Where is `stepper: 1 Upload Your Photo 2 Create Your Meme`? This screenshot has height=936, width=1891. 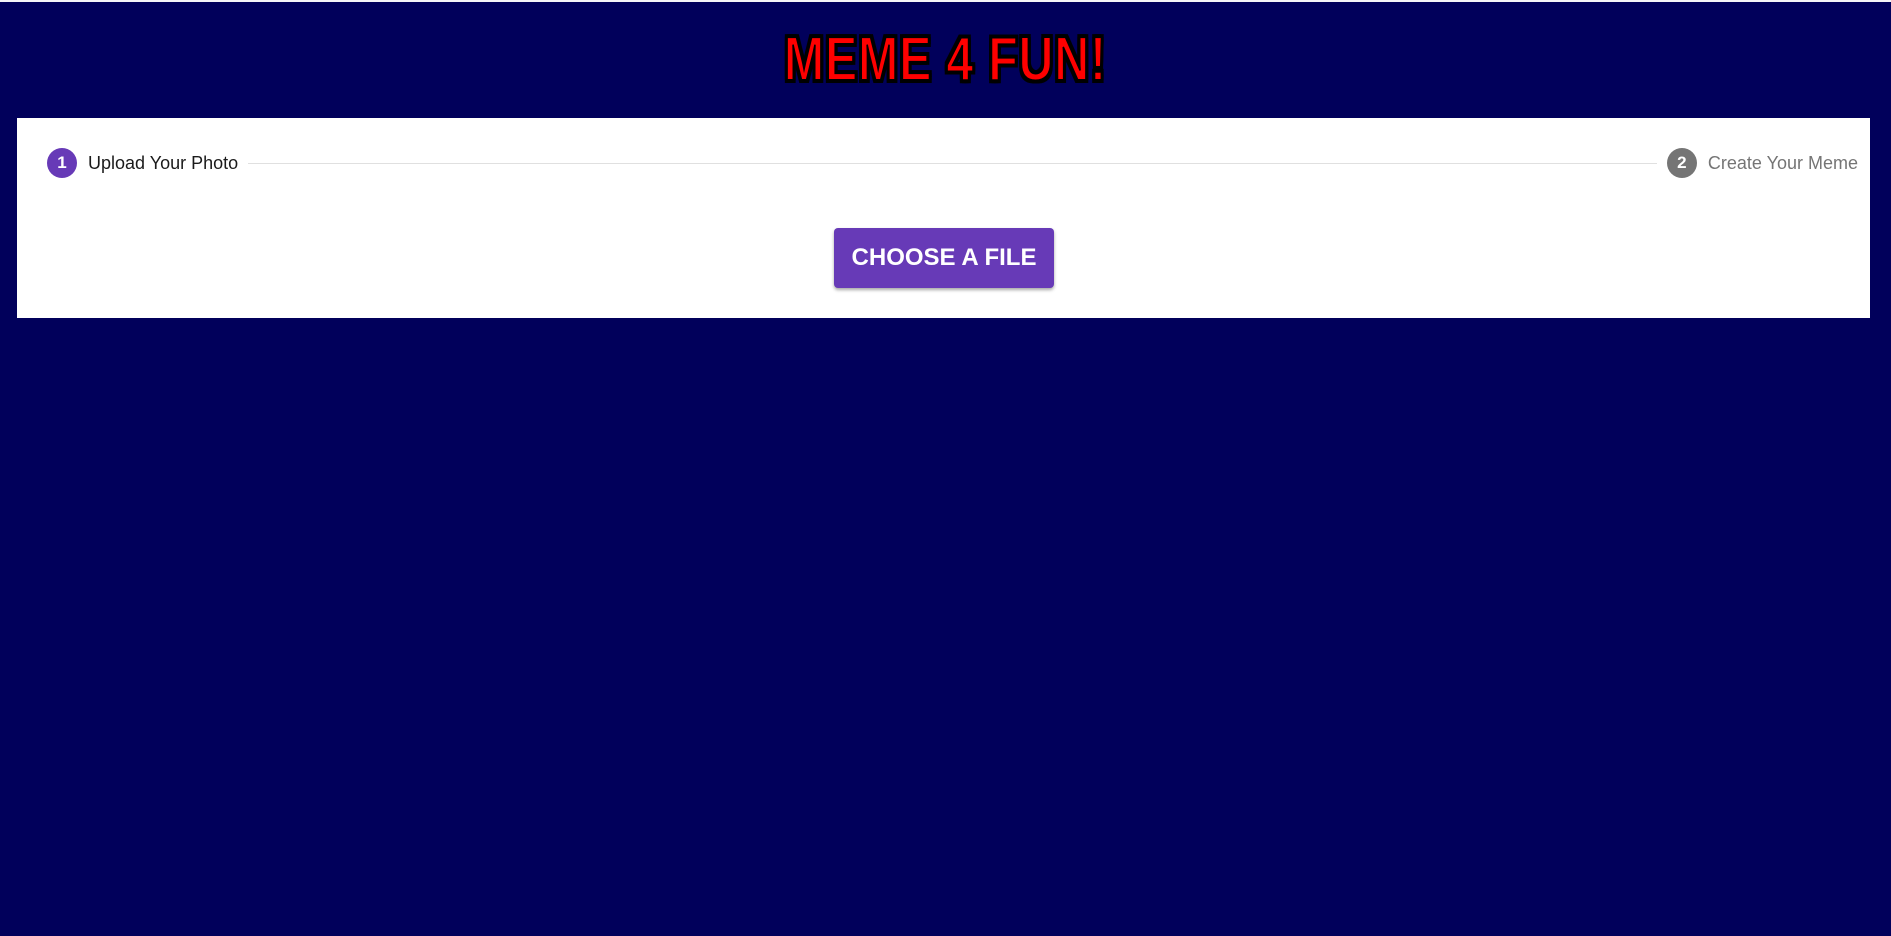 stepper: 1 Upload Your Photo 2 Create Your Meme is located at coordinates (952, 163).